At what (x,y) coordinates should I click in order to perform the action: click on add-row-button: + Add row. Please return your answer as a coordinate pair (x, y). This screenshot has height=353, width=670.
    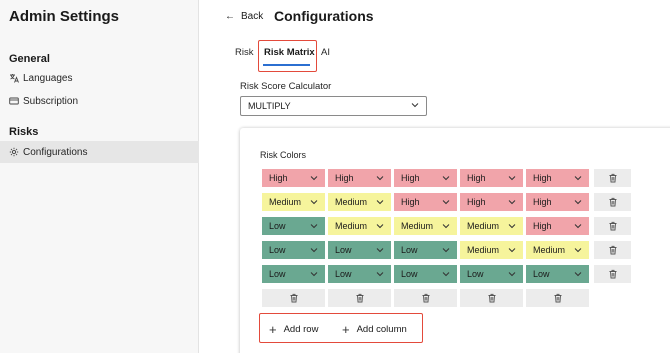
    Looking at the image, I should click on (294, 329).